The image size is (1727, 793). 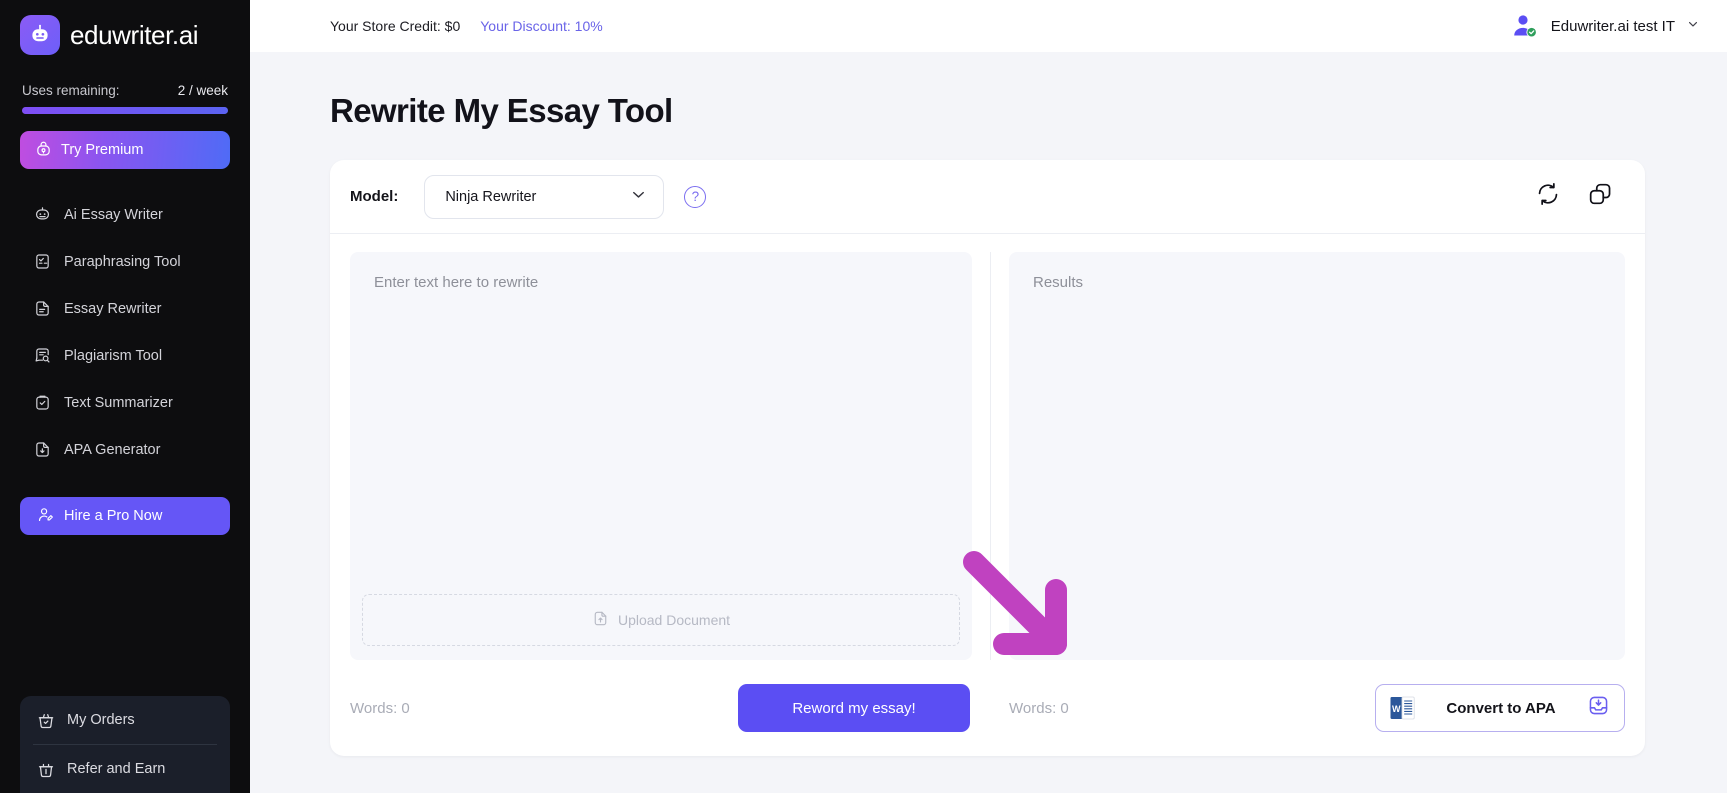 What do you see at coordinates (1524, 26) in the screenshot?
I see `user-verified-icon` at bounding box center [1524, 26].